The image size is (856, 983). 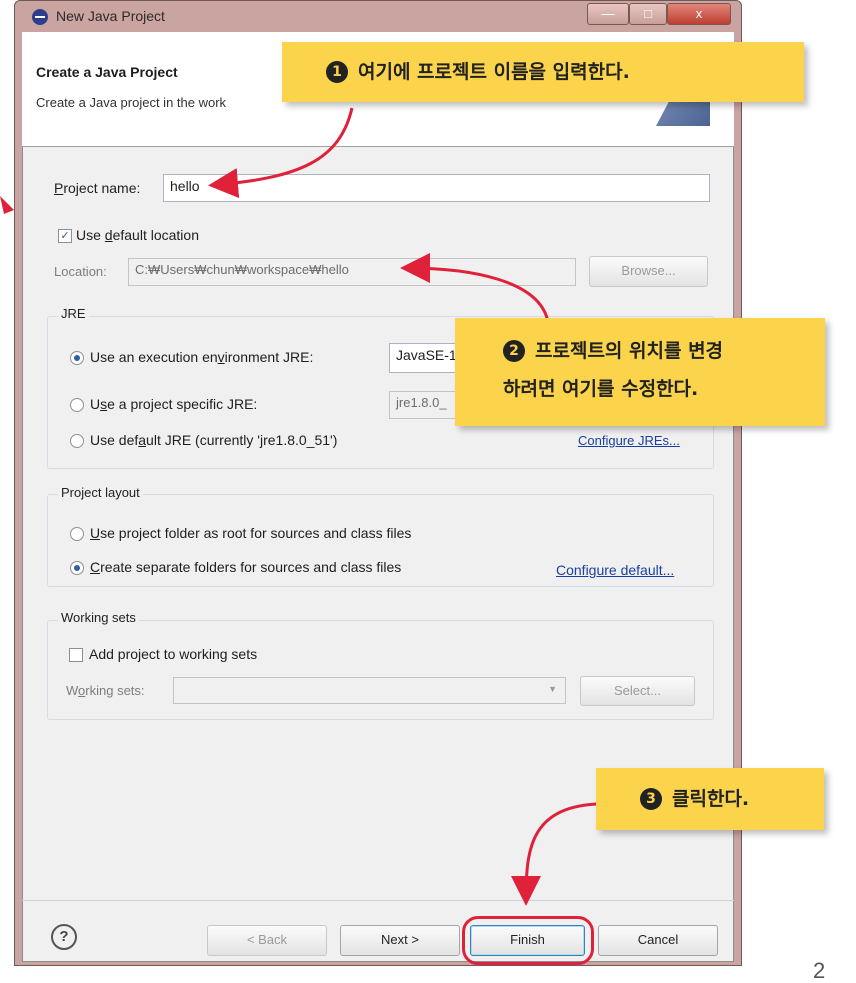 What do you see at coordinates (475, 288) in the screenshot?
I see `arrow-to-location` at bounding box center [475, 288].